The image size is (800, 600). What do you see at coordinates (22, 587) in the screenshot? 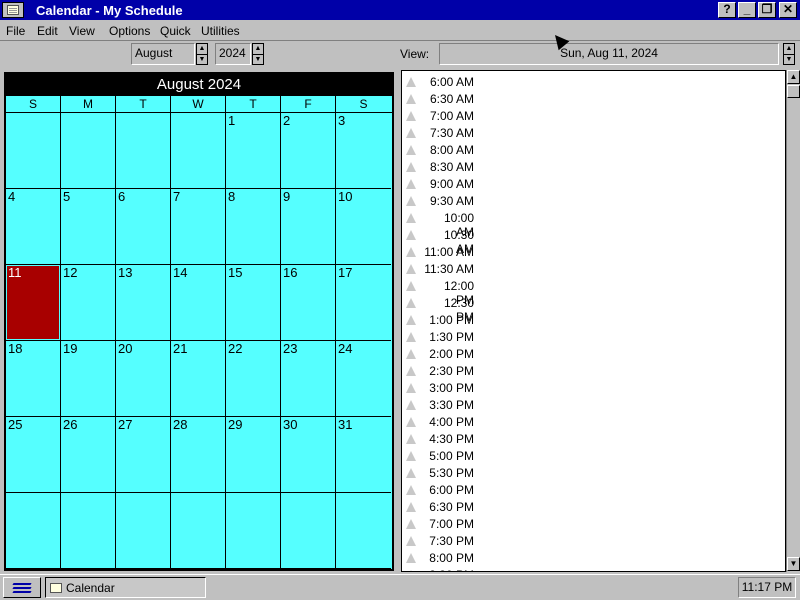
I see `start-button` at bounding box center [22, 587].